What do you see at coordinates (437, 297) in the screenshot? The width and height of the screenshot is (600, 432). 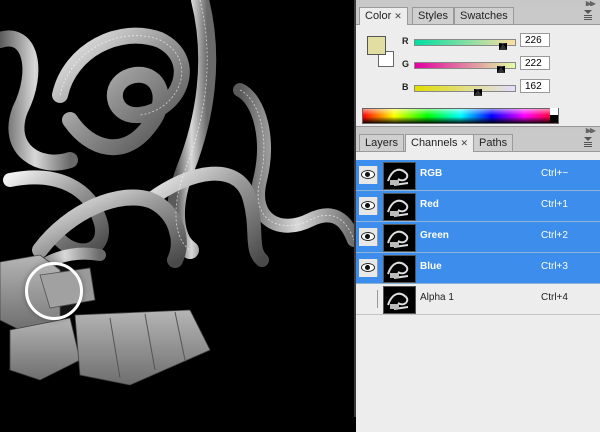 I see `channel-name: Alpha 1` at bounding box center [437, 297].